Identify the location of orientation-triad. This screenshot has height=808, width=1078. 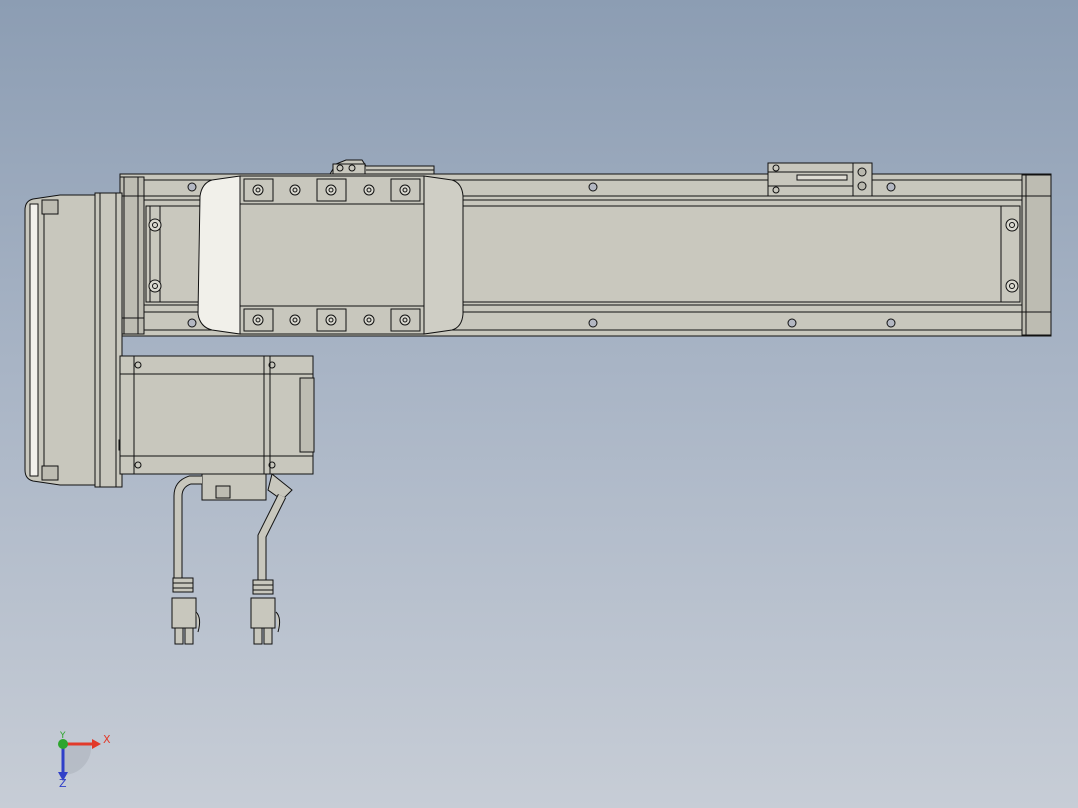
(79, 760).